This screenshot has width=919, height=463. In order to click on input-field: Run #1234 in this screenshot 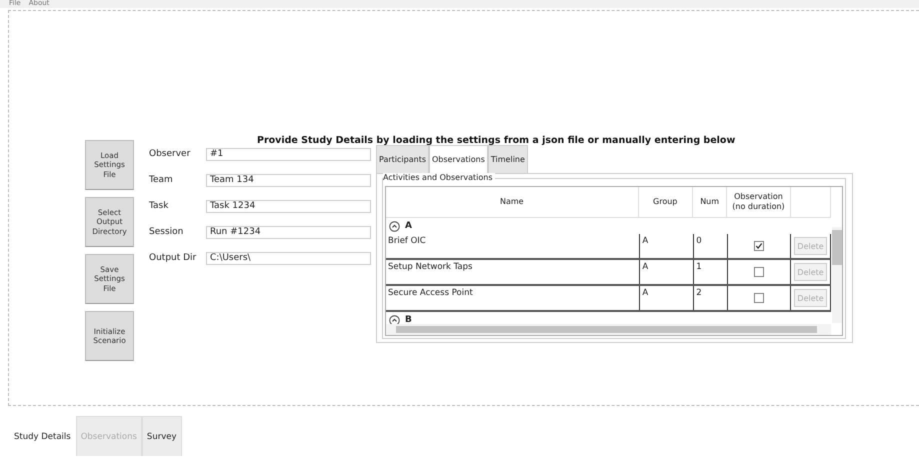, I will do `click(288, 232)`.